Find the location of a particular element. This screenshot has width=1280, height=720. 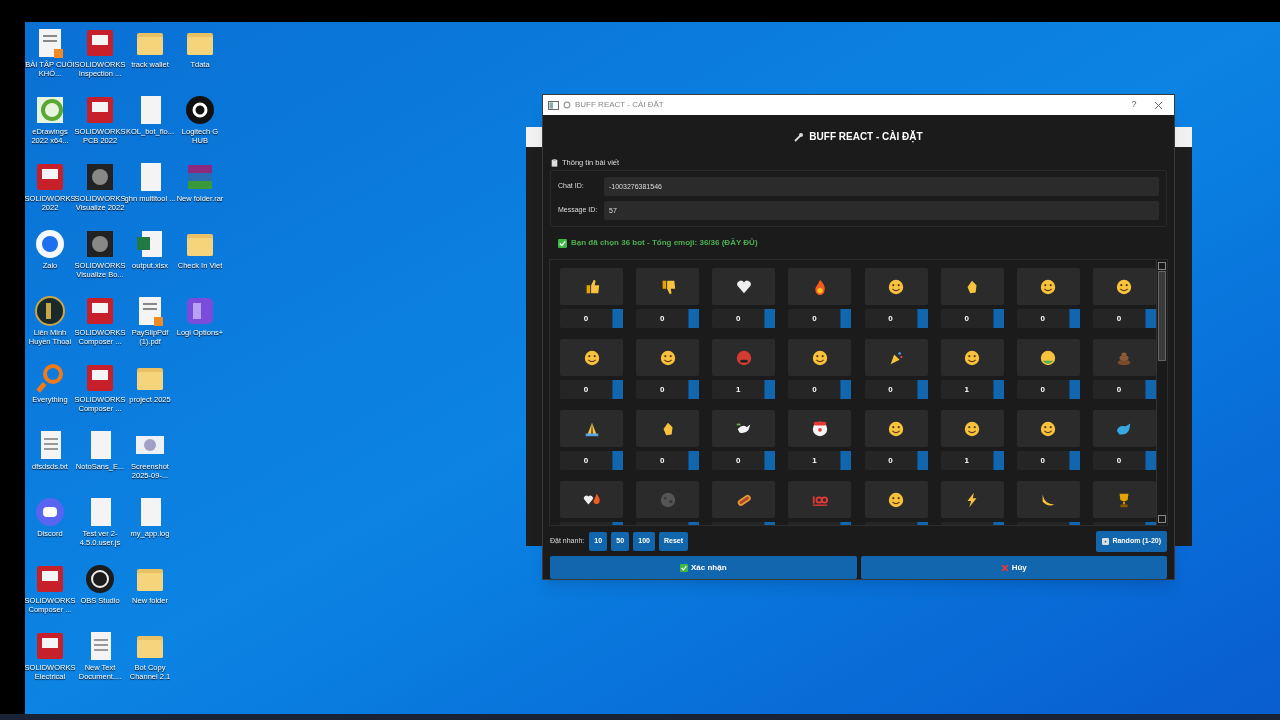

window-title: BUFF REACT - CÀI ĐẶT is located at coordinates (619, 105).